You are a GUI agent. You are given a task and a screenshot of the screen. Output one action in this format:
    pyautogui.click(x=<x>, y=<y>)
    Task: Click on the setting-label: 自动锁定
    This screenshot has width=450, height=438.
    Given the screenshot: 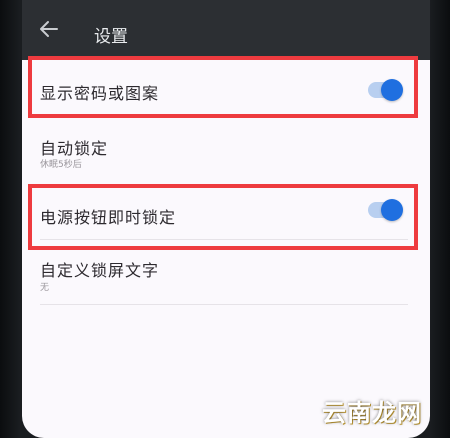 What is the action you would take?
    pyautogui.click(x=74, y=148)
    